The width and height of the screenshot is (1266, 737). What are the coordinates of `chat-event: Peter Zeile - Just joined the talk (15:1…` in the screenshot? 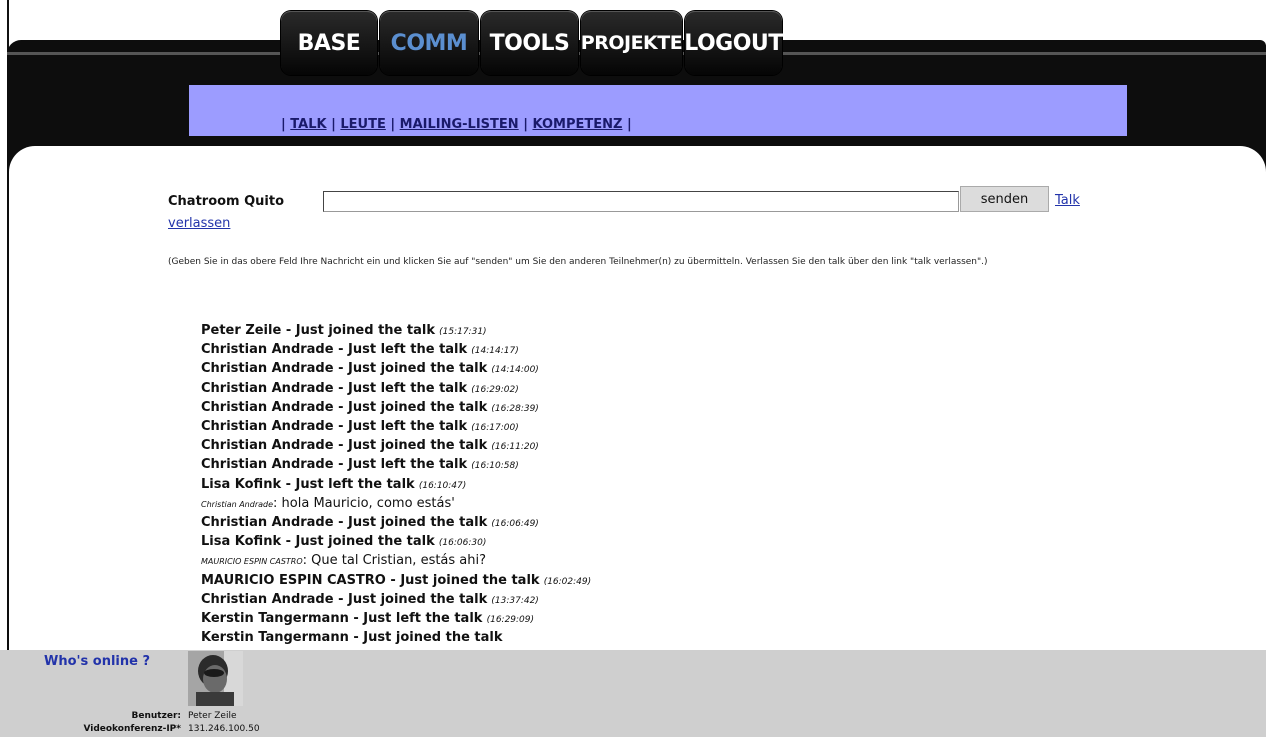 It's located at (651, 331).